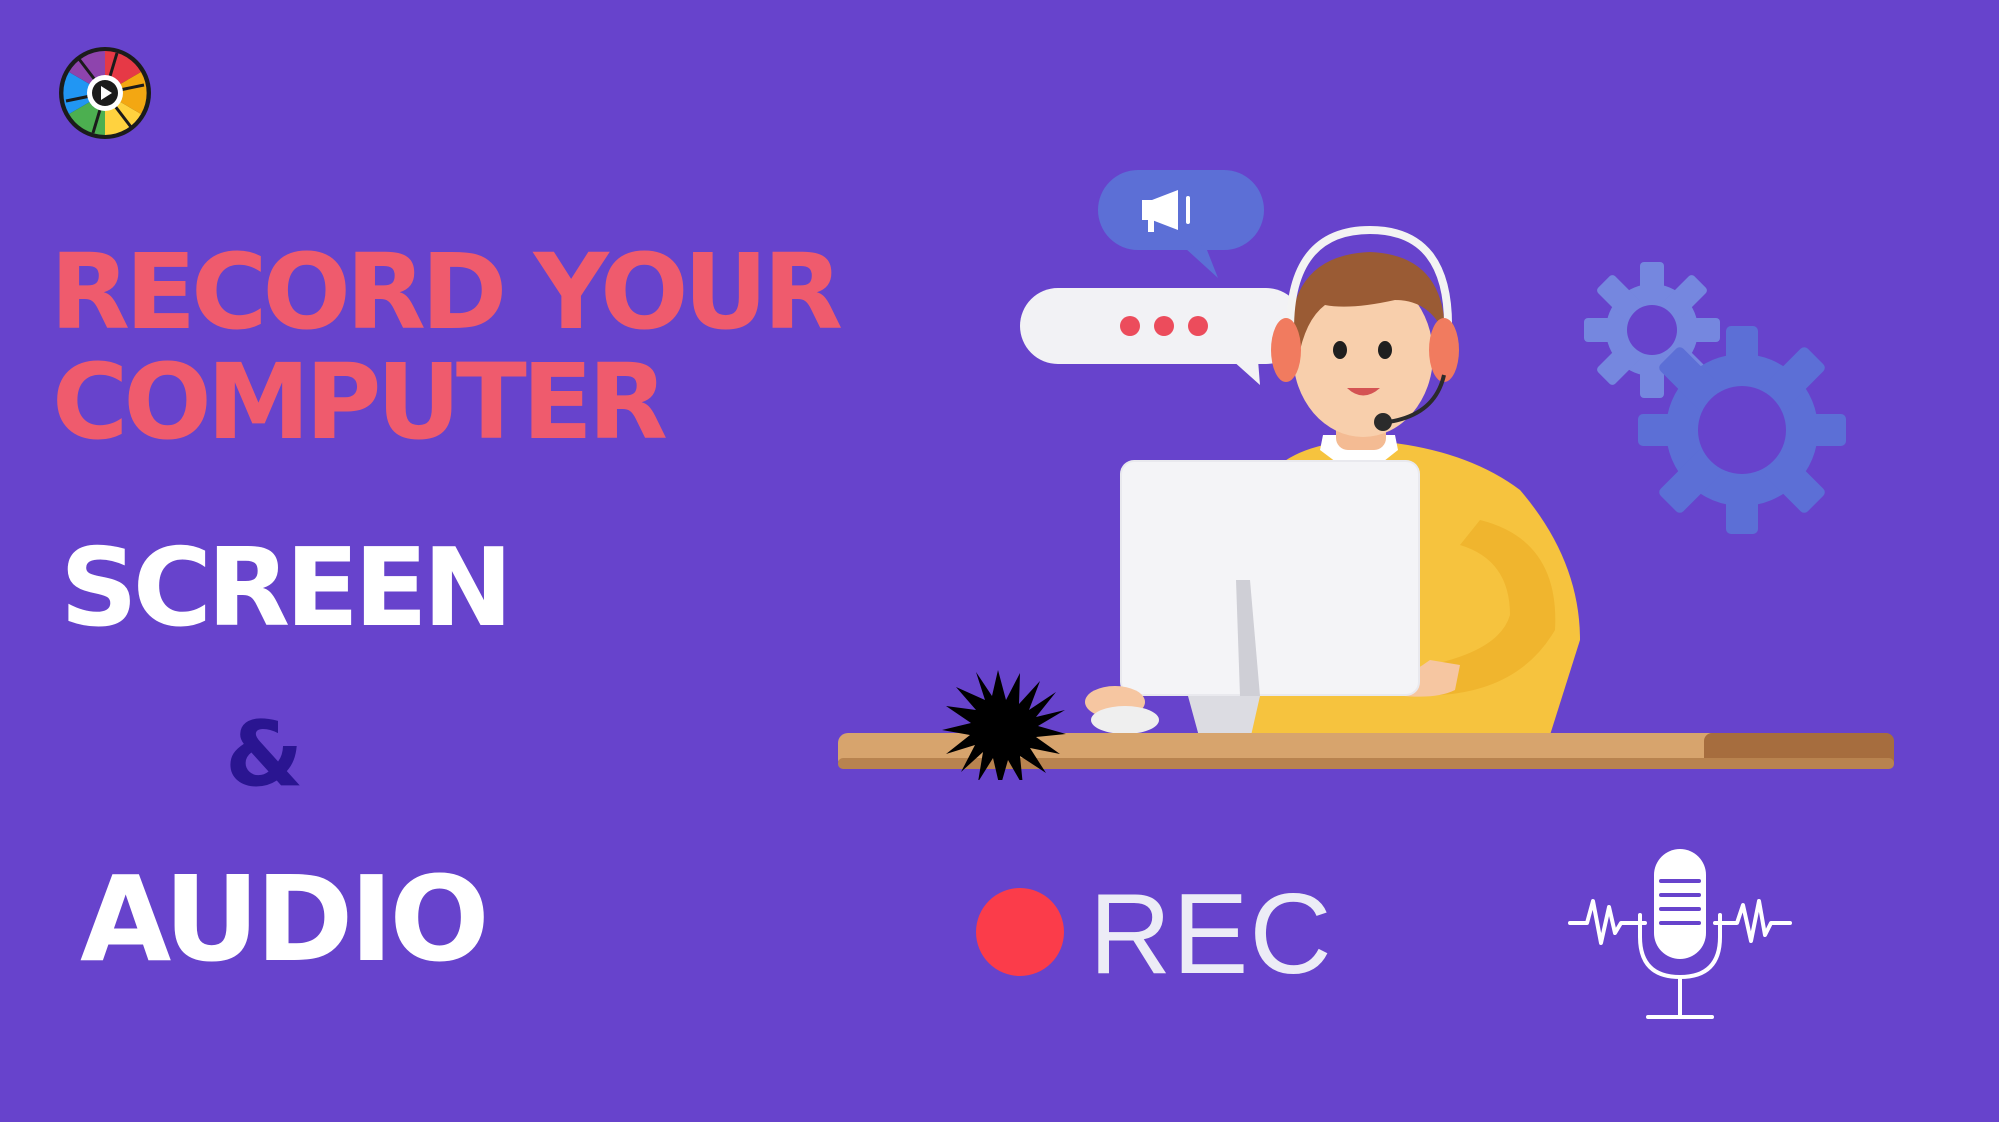 This screenshot has width=1999, height=1125. I want to click on headline-line-1: RECORD YOUR, so click(446, 292).